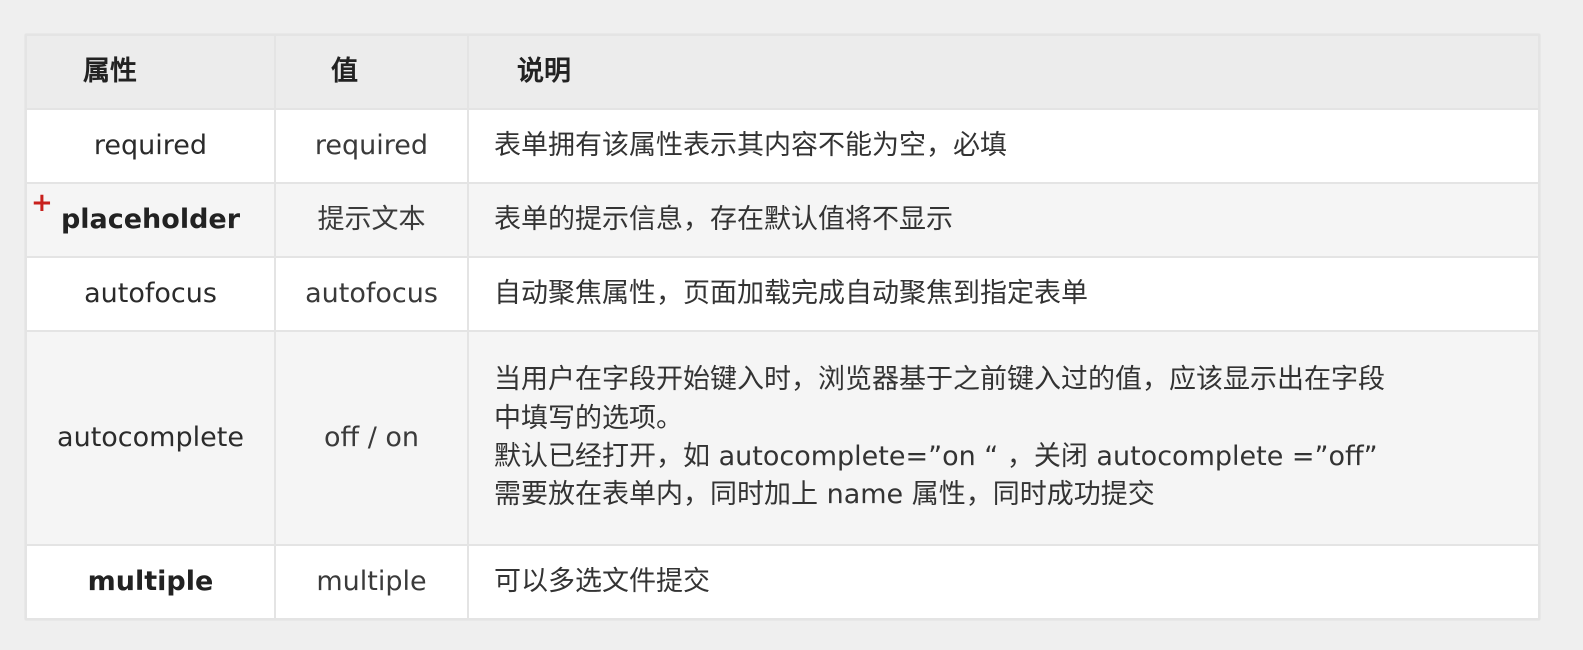 The image size is (1583, 650). I want to click on description-line: 当用户在字段开始键入时，浏览器基于之前键入过的值，应该显示出在字段, so click(939, 380).